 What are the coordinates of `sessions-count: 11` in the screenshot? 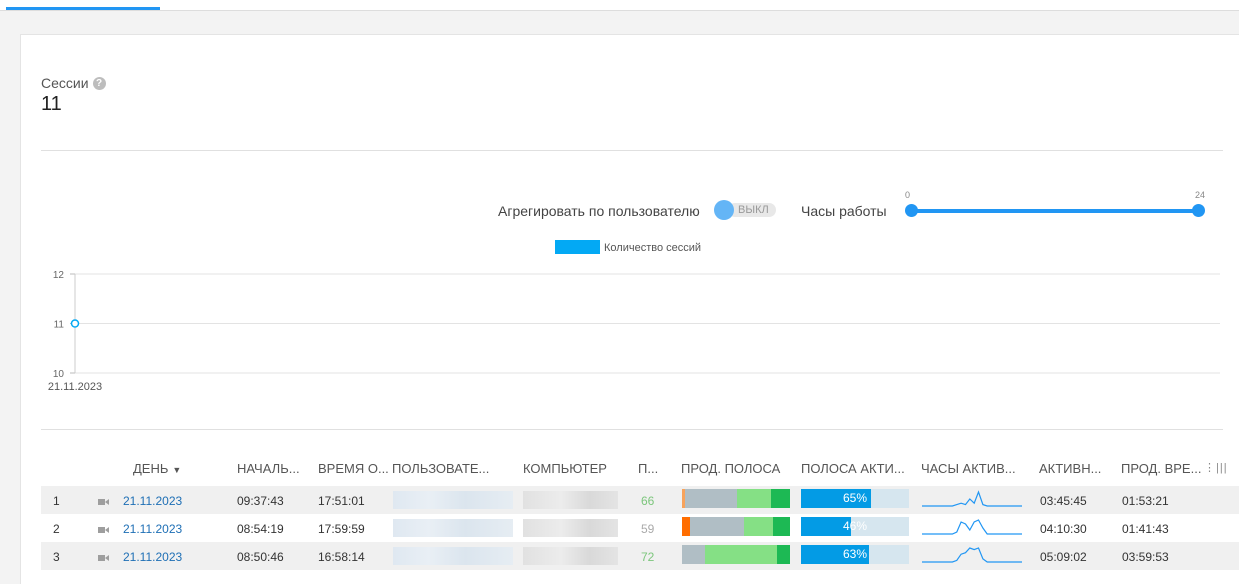 It's located at (51, 104).